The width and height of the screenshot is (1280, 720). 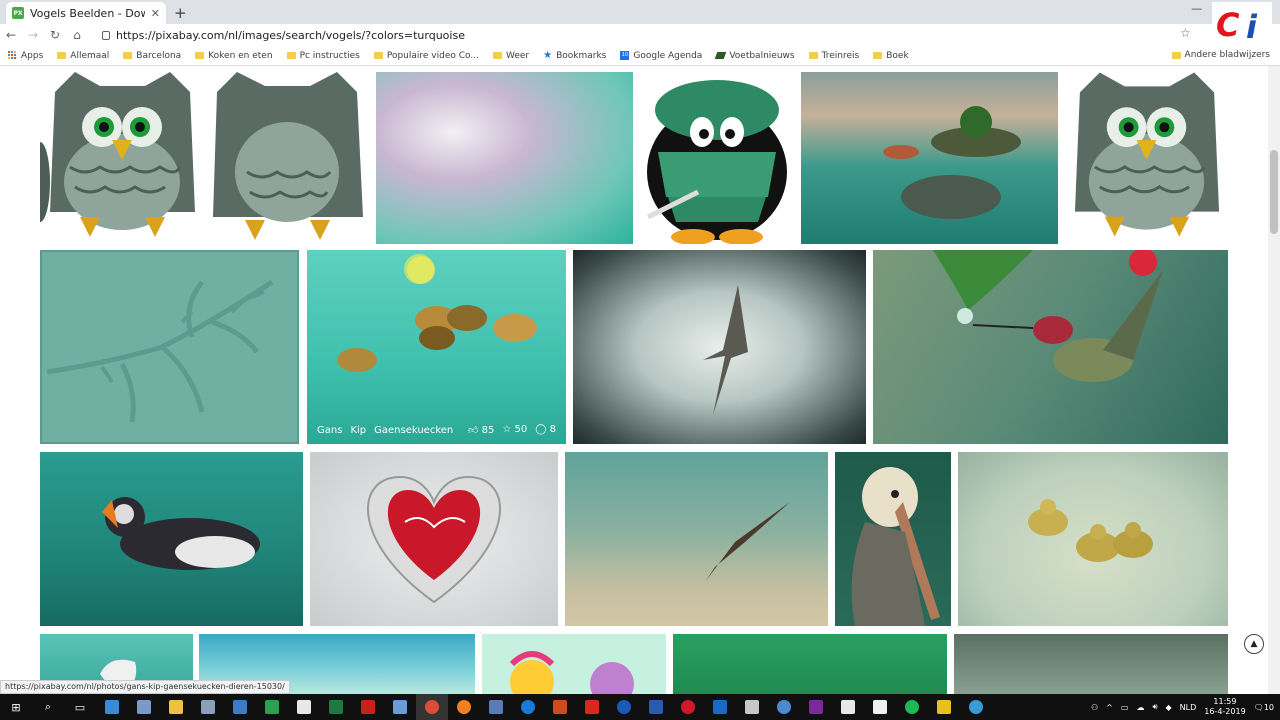 What do you see at coordinates (464, 707) in the screenshot?
I see `firefox-icon` at bounding box center [464, 707].